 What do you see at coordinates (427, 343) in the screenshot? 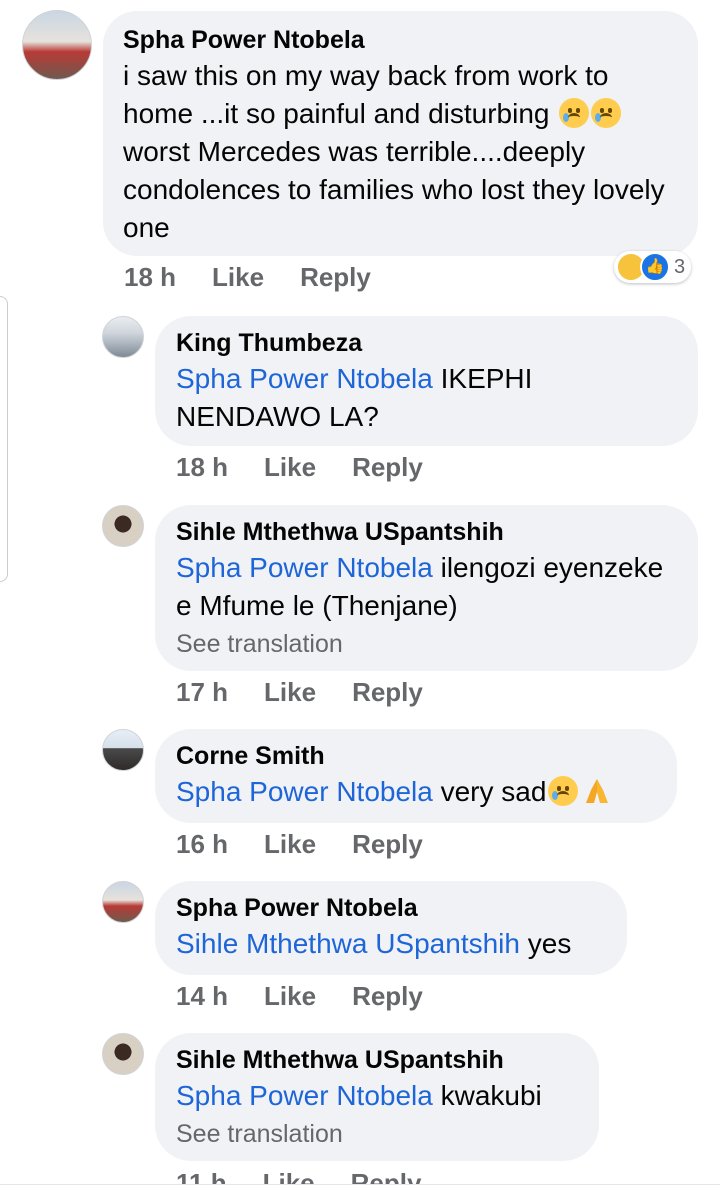
I see `comment-author: King Thumbeza` at bounding box center [427, 343].